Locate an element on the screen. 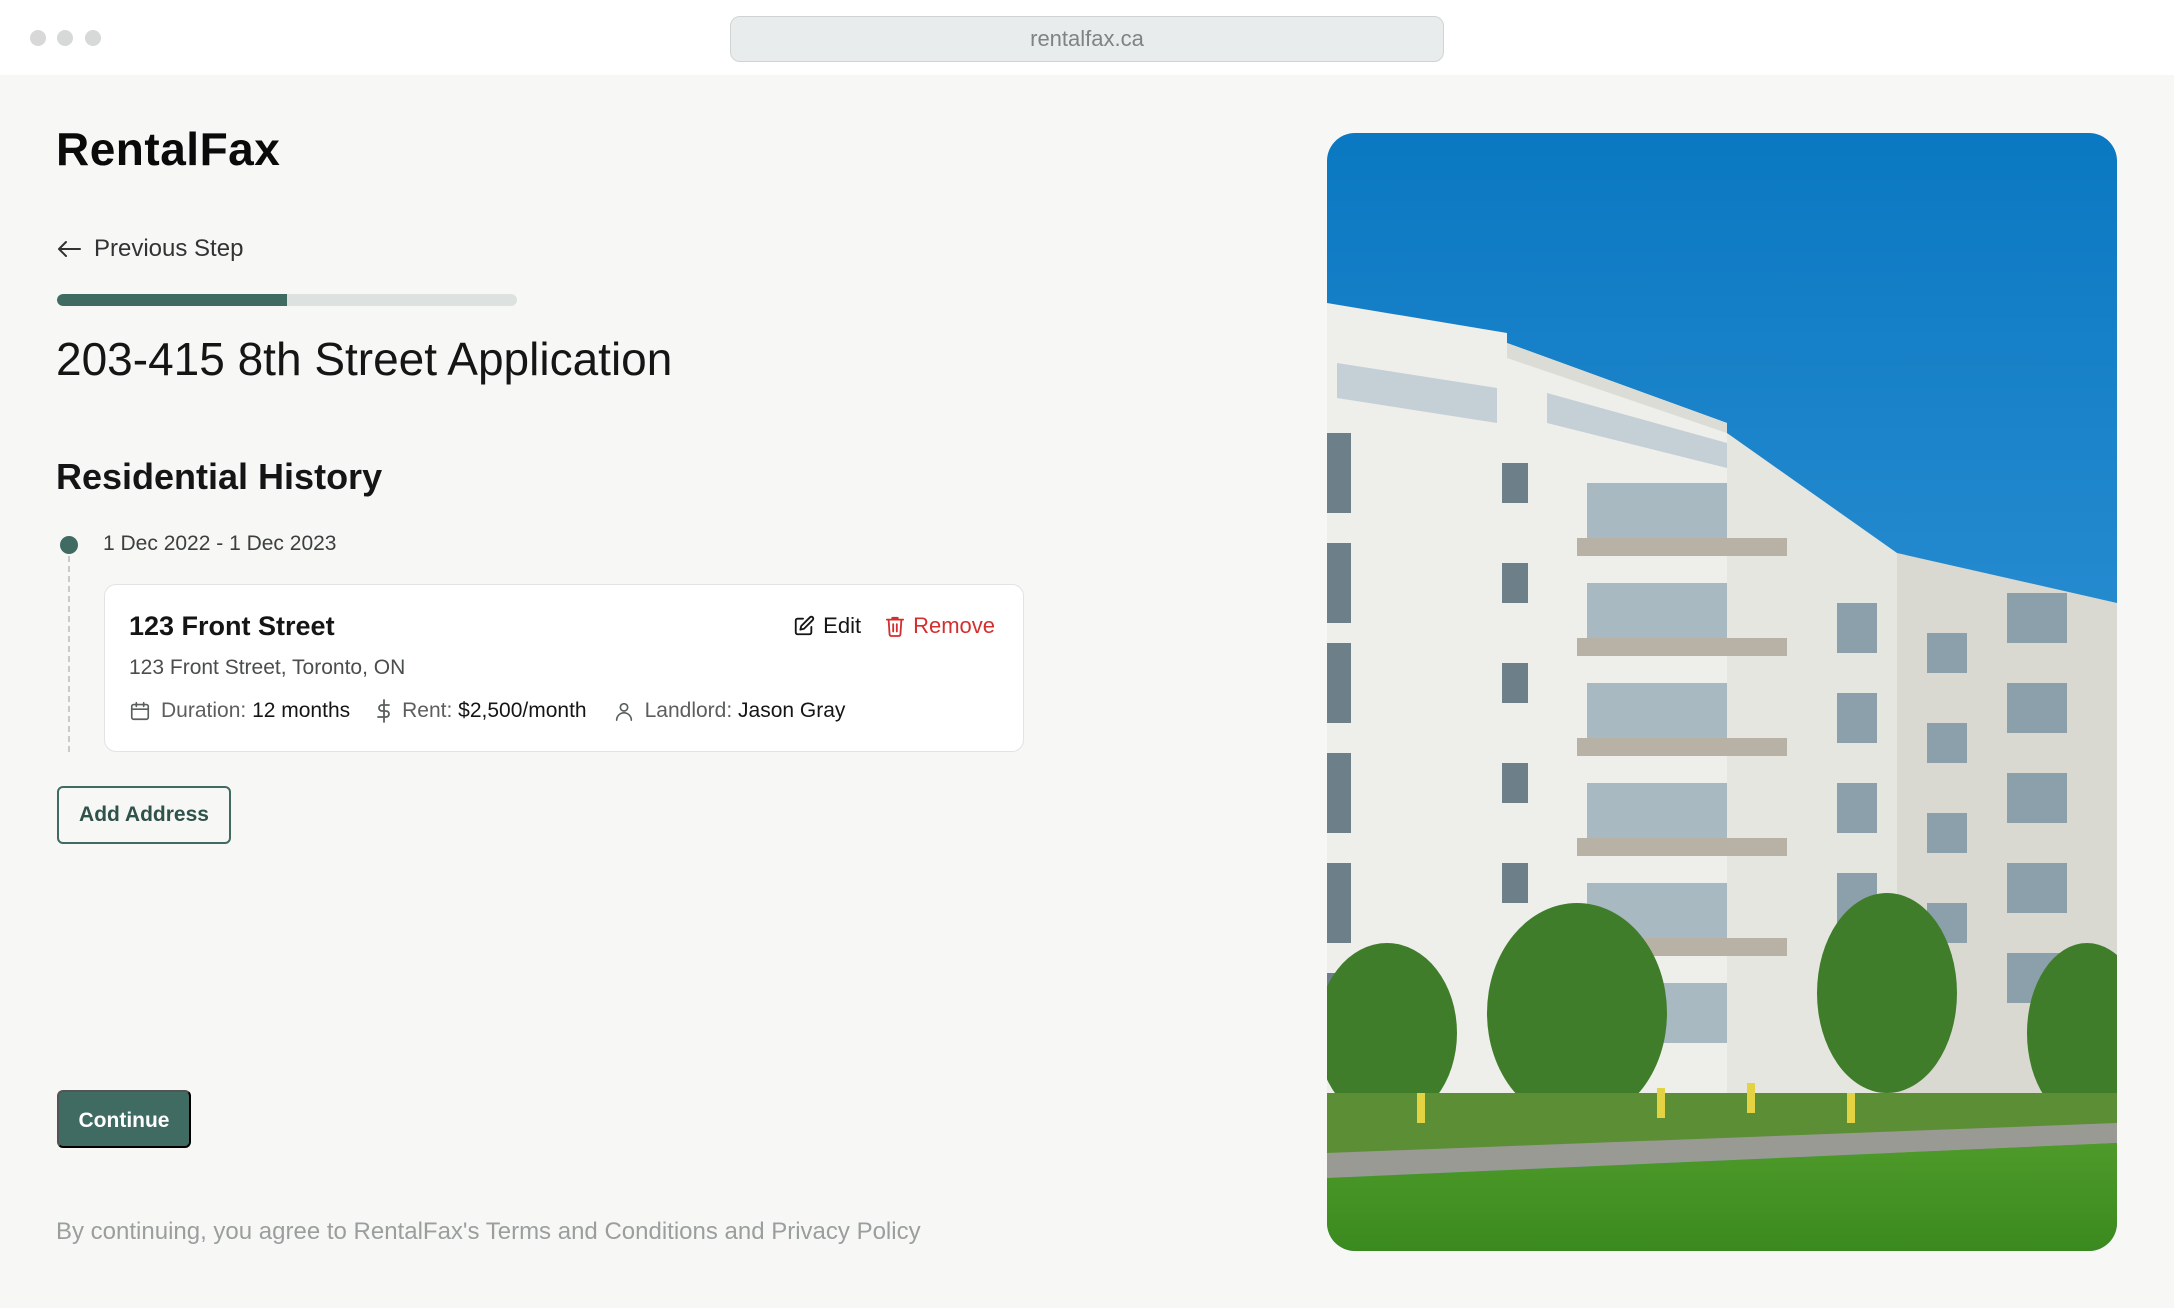 The height and width of the screenshot is (1308, 2174). rent-info: Rent: $2,500/month is located at coordinates (481, 711).